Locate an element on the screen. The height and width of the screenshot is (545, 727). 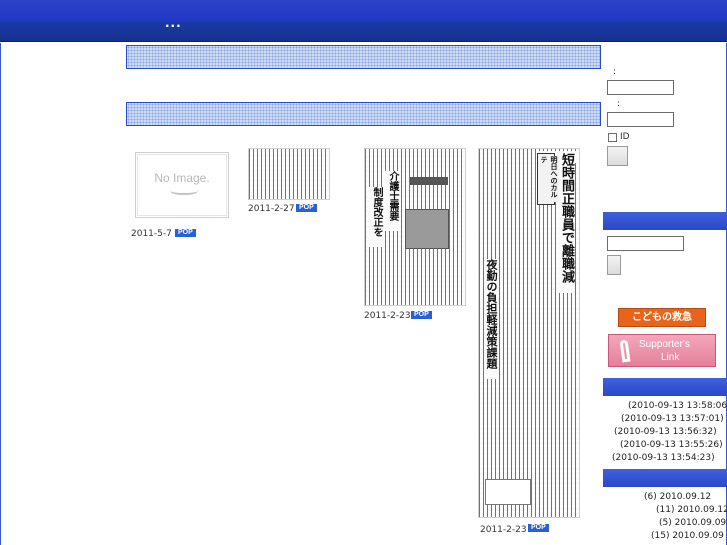
recent-entry-1: (2010-09-13 13:58:06) is located at coordinates (677, 406).